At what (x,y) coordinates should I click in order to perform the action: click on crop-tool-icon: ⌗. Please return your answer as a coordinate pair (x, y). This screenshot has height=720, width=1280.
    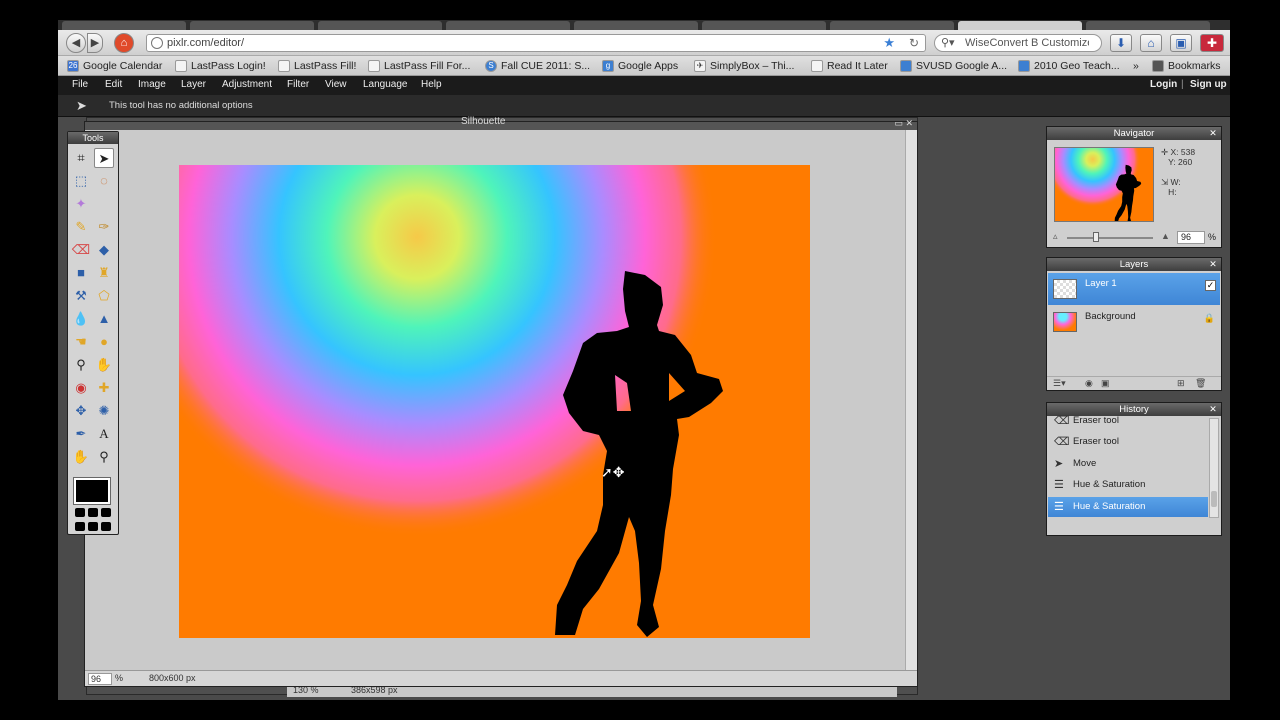
    Looking at the image, I should click on (81, 158).